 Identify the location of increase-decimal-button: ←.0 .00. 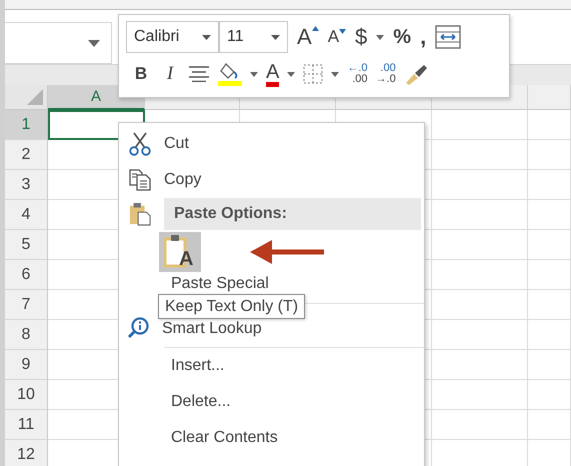
(357, 74).